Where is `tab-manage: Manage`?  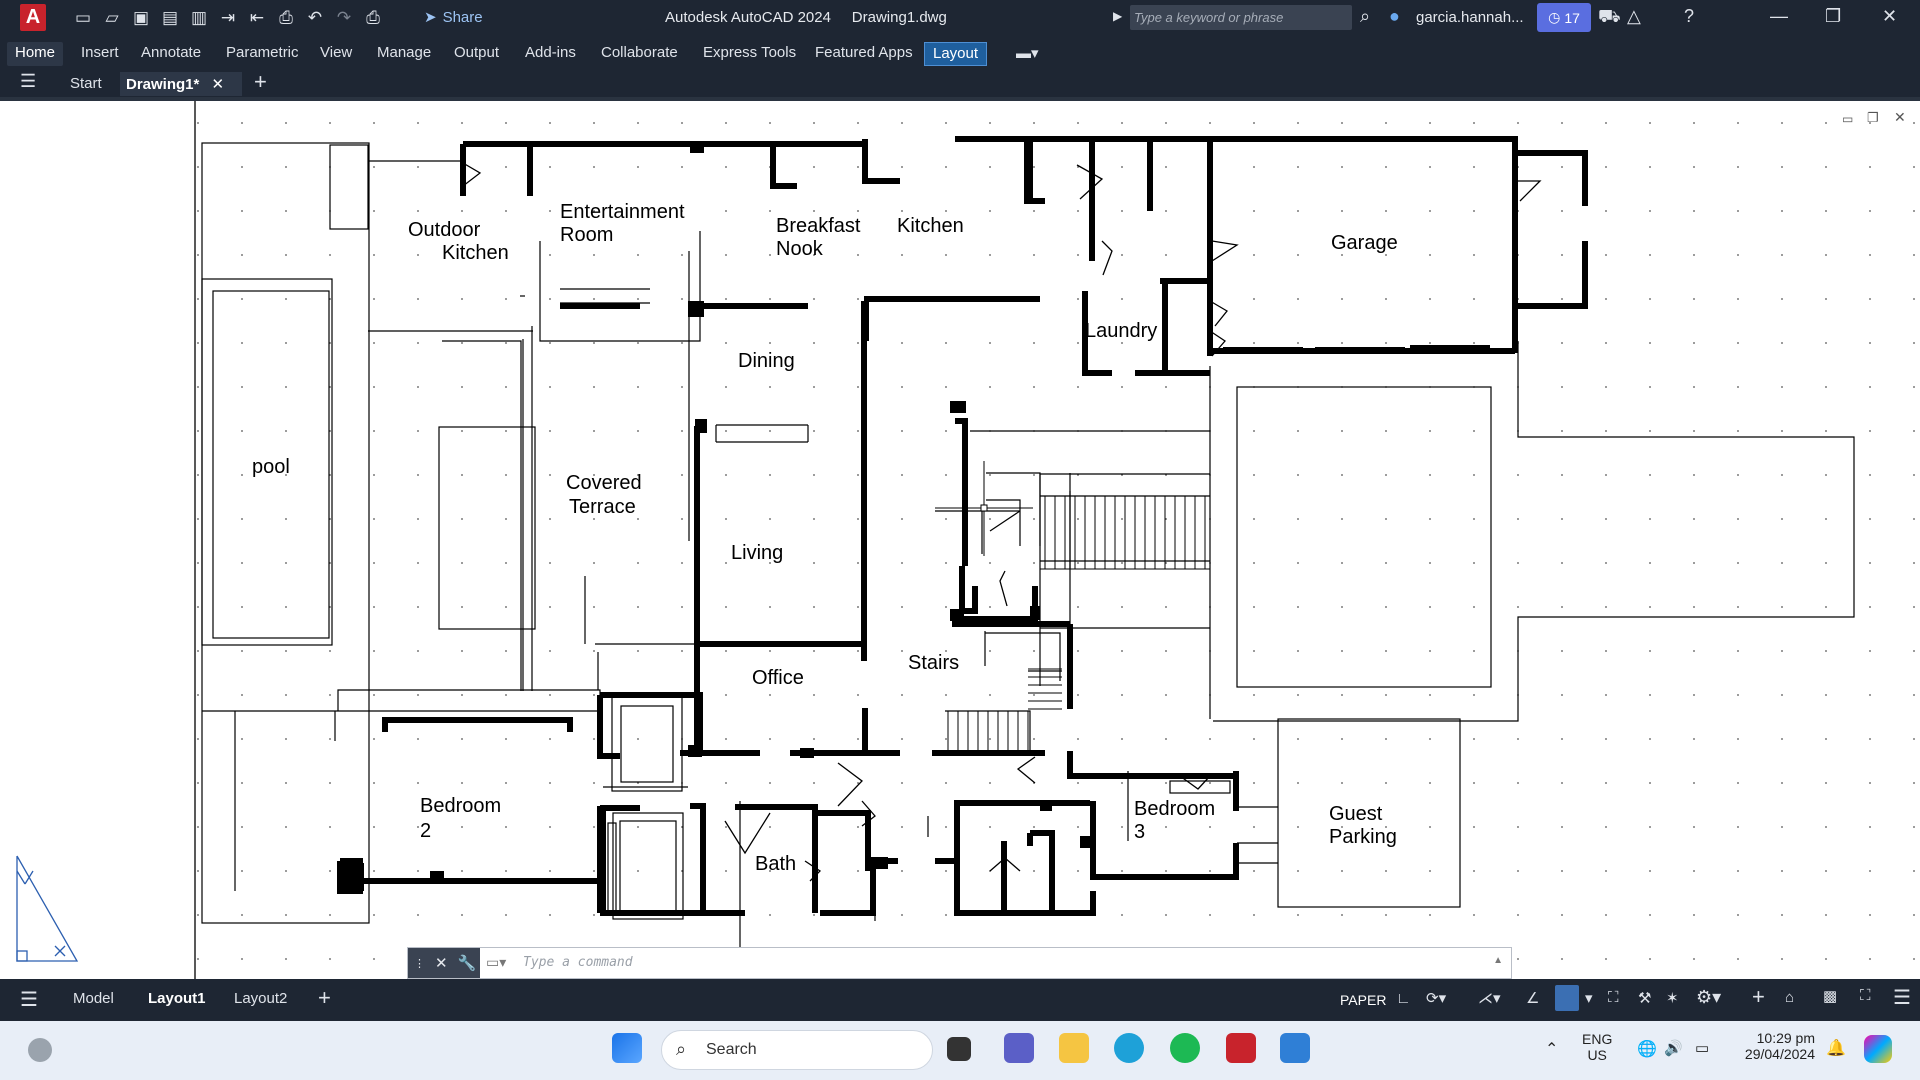
tab-manage: Manage is located at coordinates (404, 54).